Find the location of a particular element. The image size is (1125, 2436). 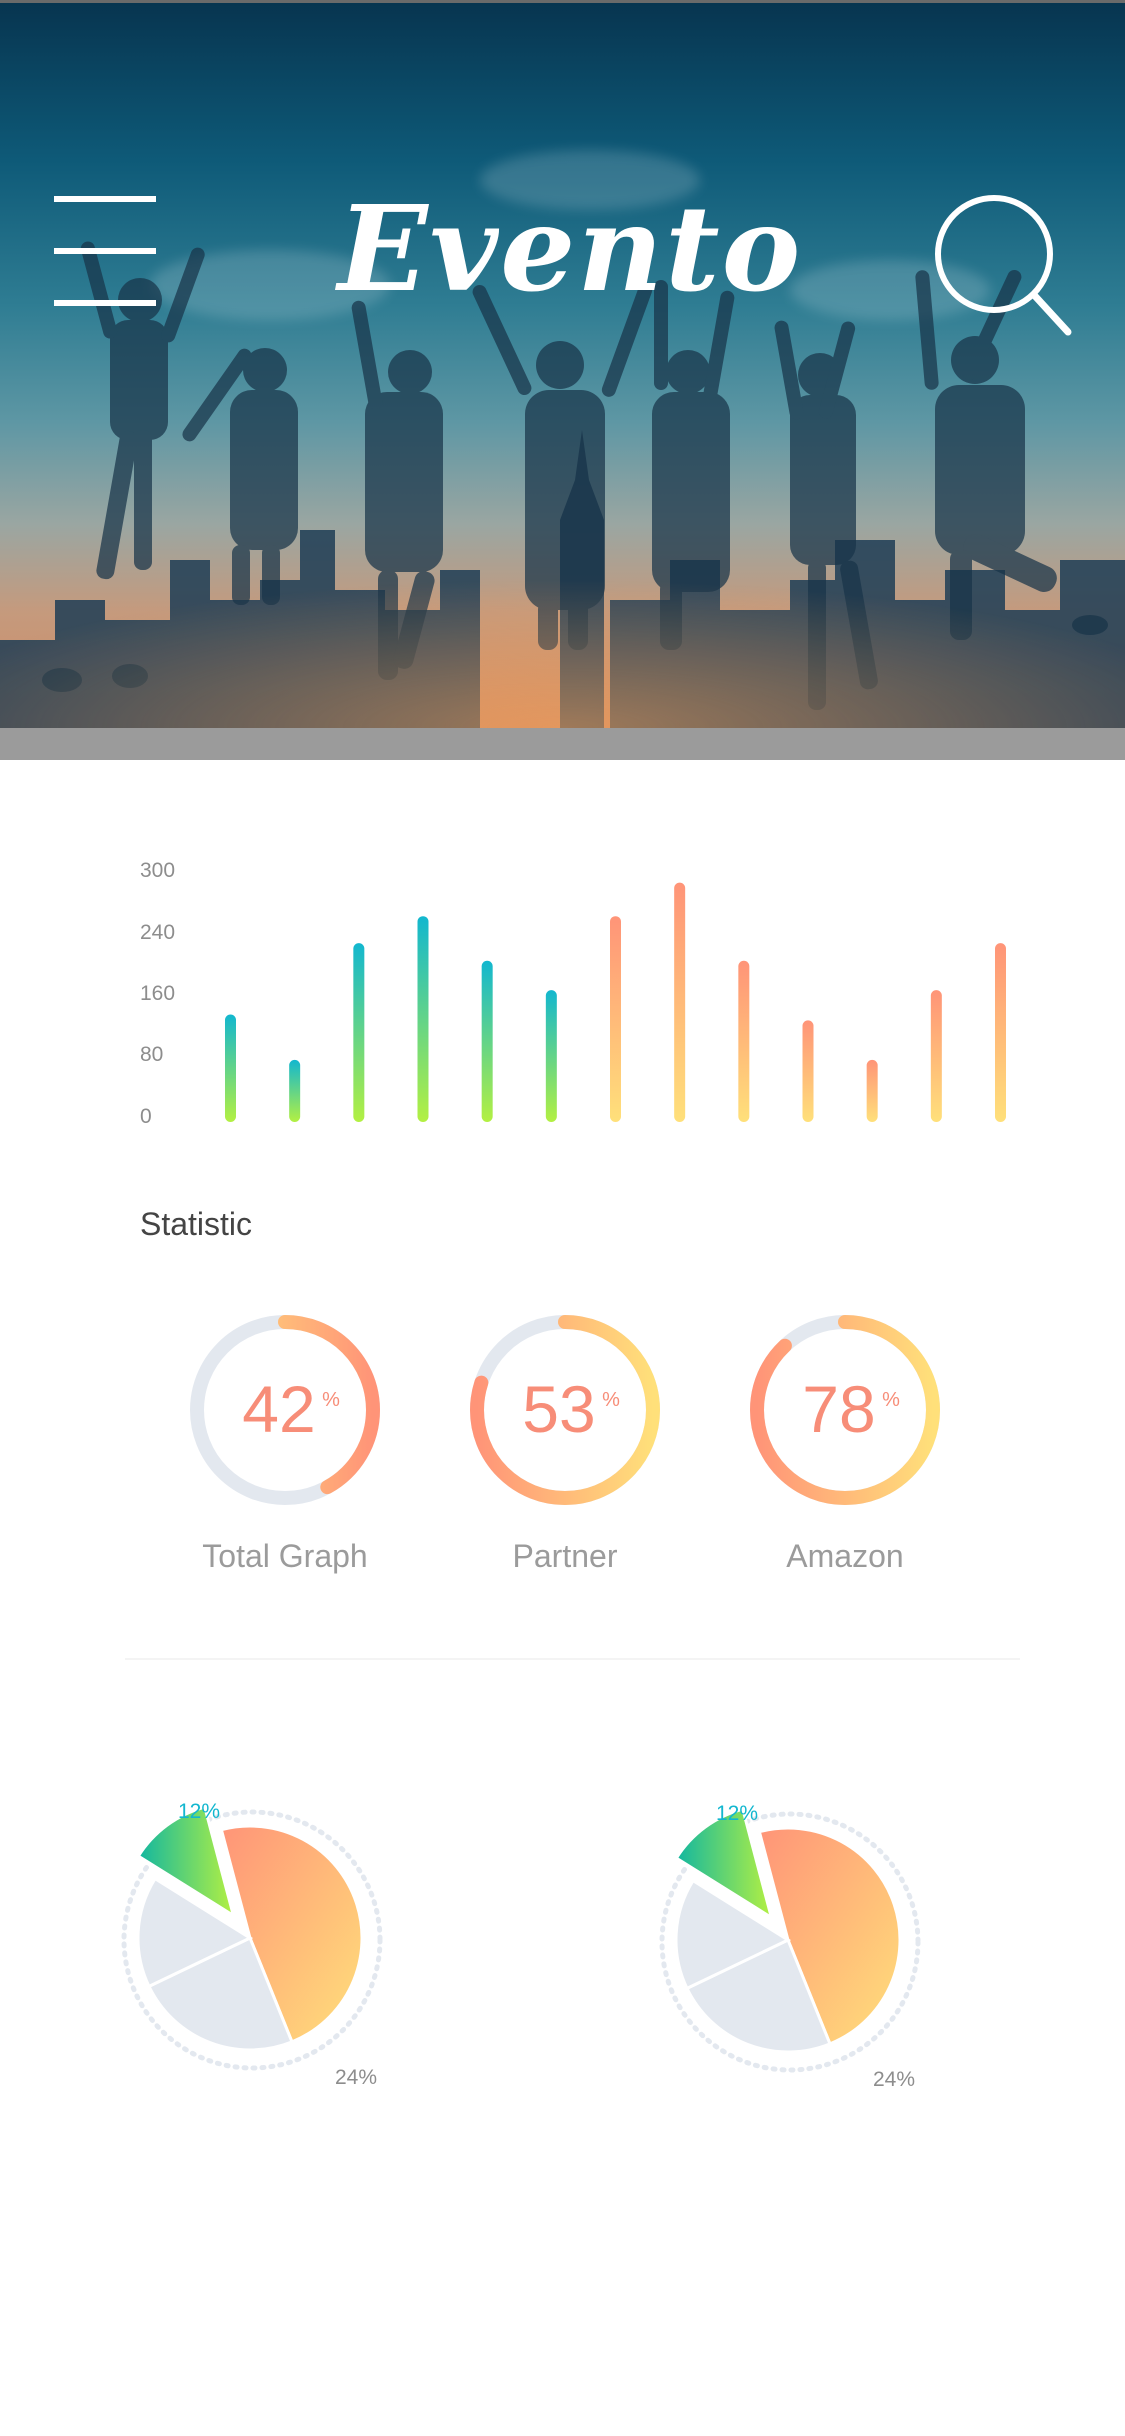

statistic-title: Statistic is located at coordinates (196, 1224).